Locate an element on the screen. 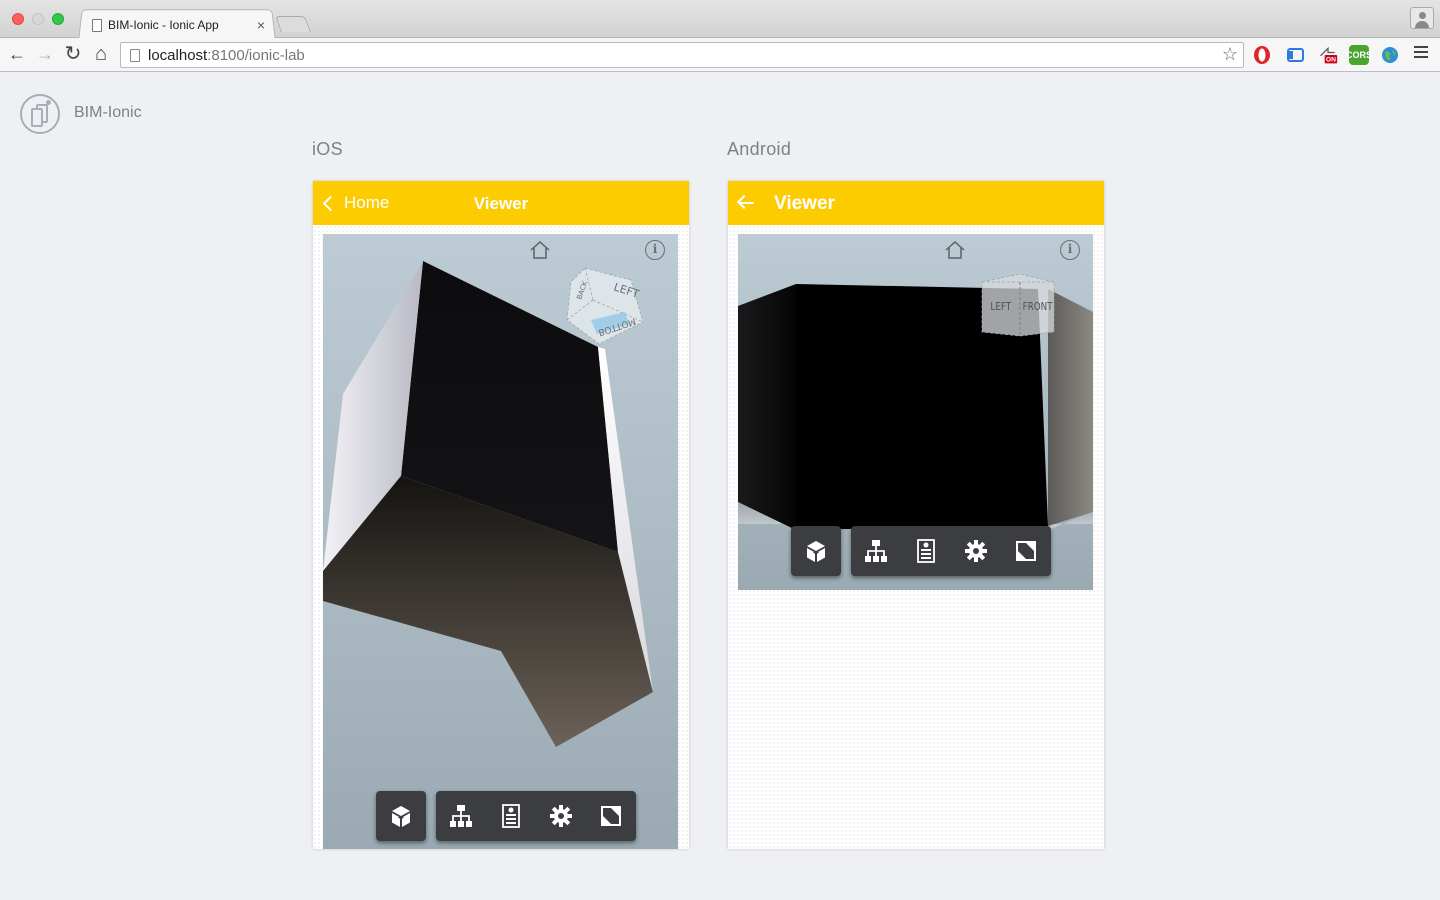 The image size is (1440, 900). opera-icon is located at coordinates (1262, 55).